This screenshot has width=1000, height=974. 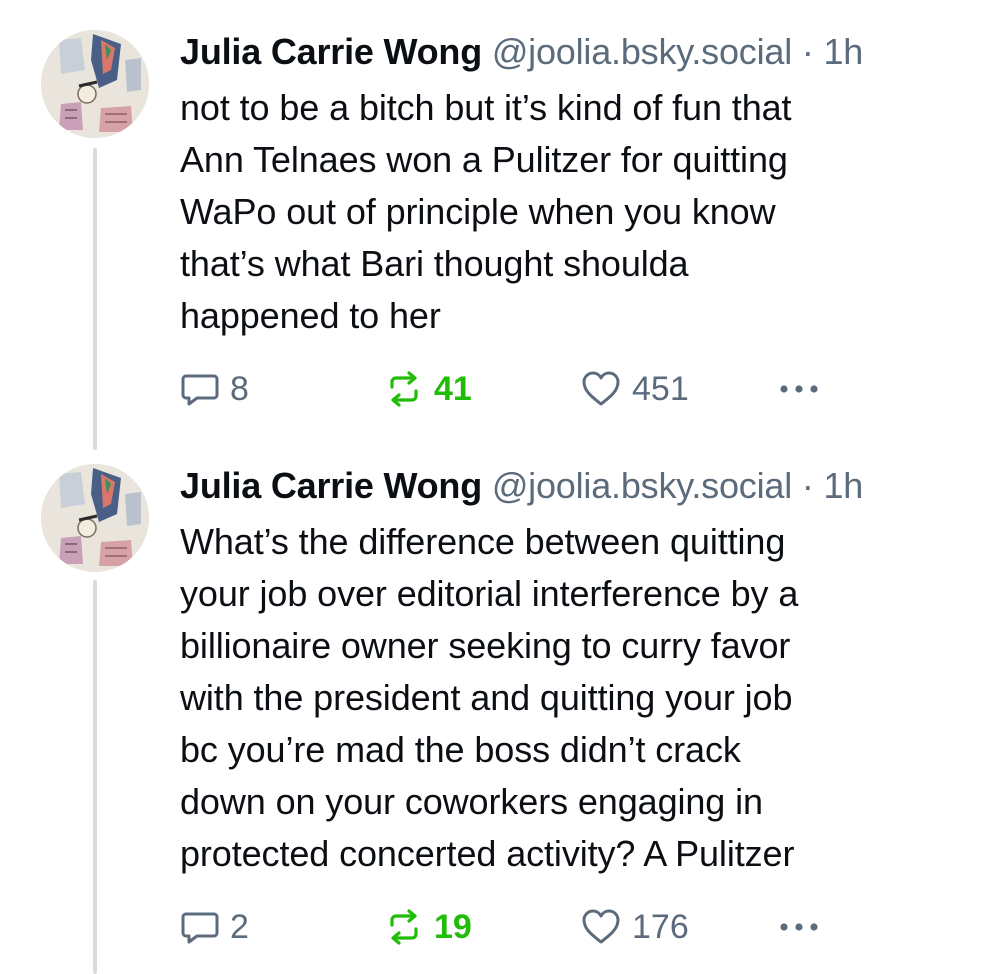 I want to click on post-text-line: What’s the difference between quitting, so click(x=483, y=541).